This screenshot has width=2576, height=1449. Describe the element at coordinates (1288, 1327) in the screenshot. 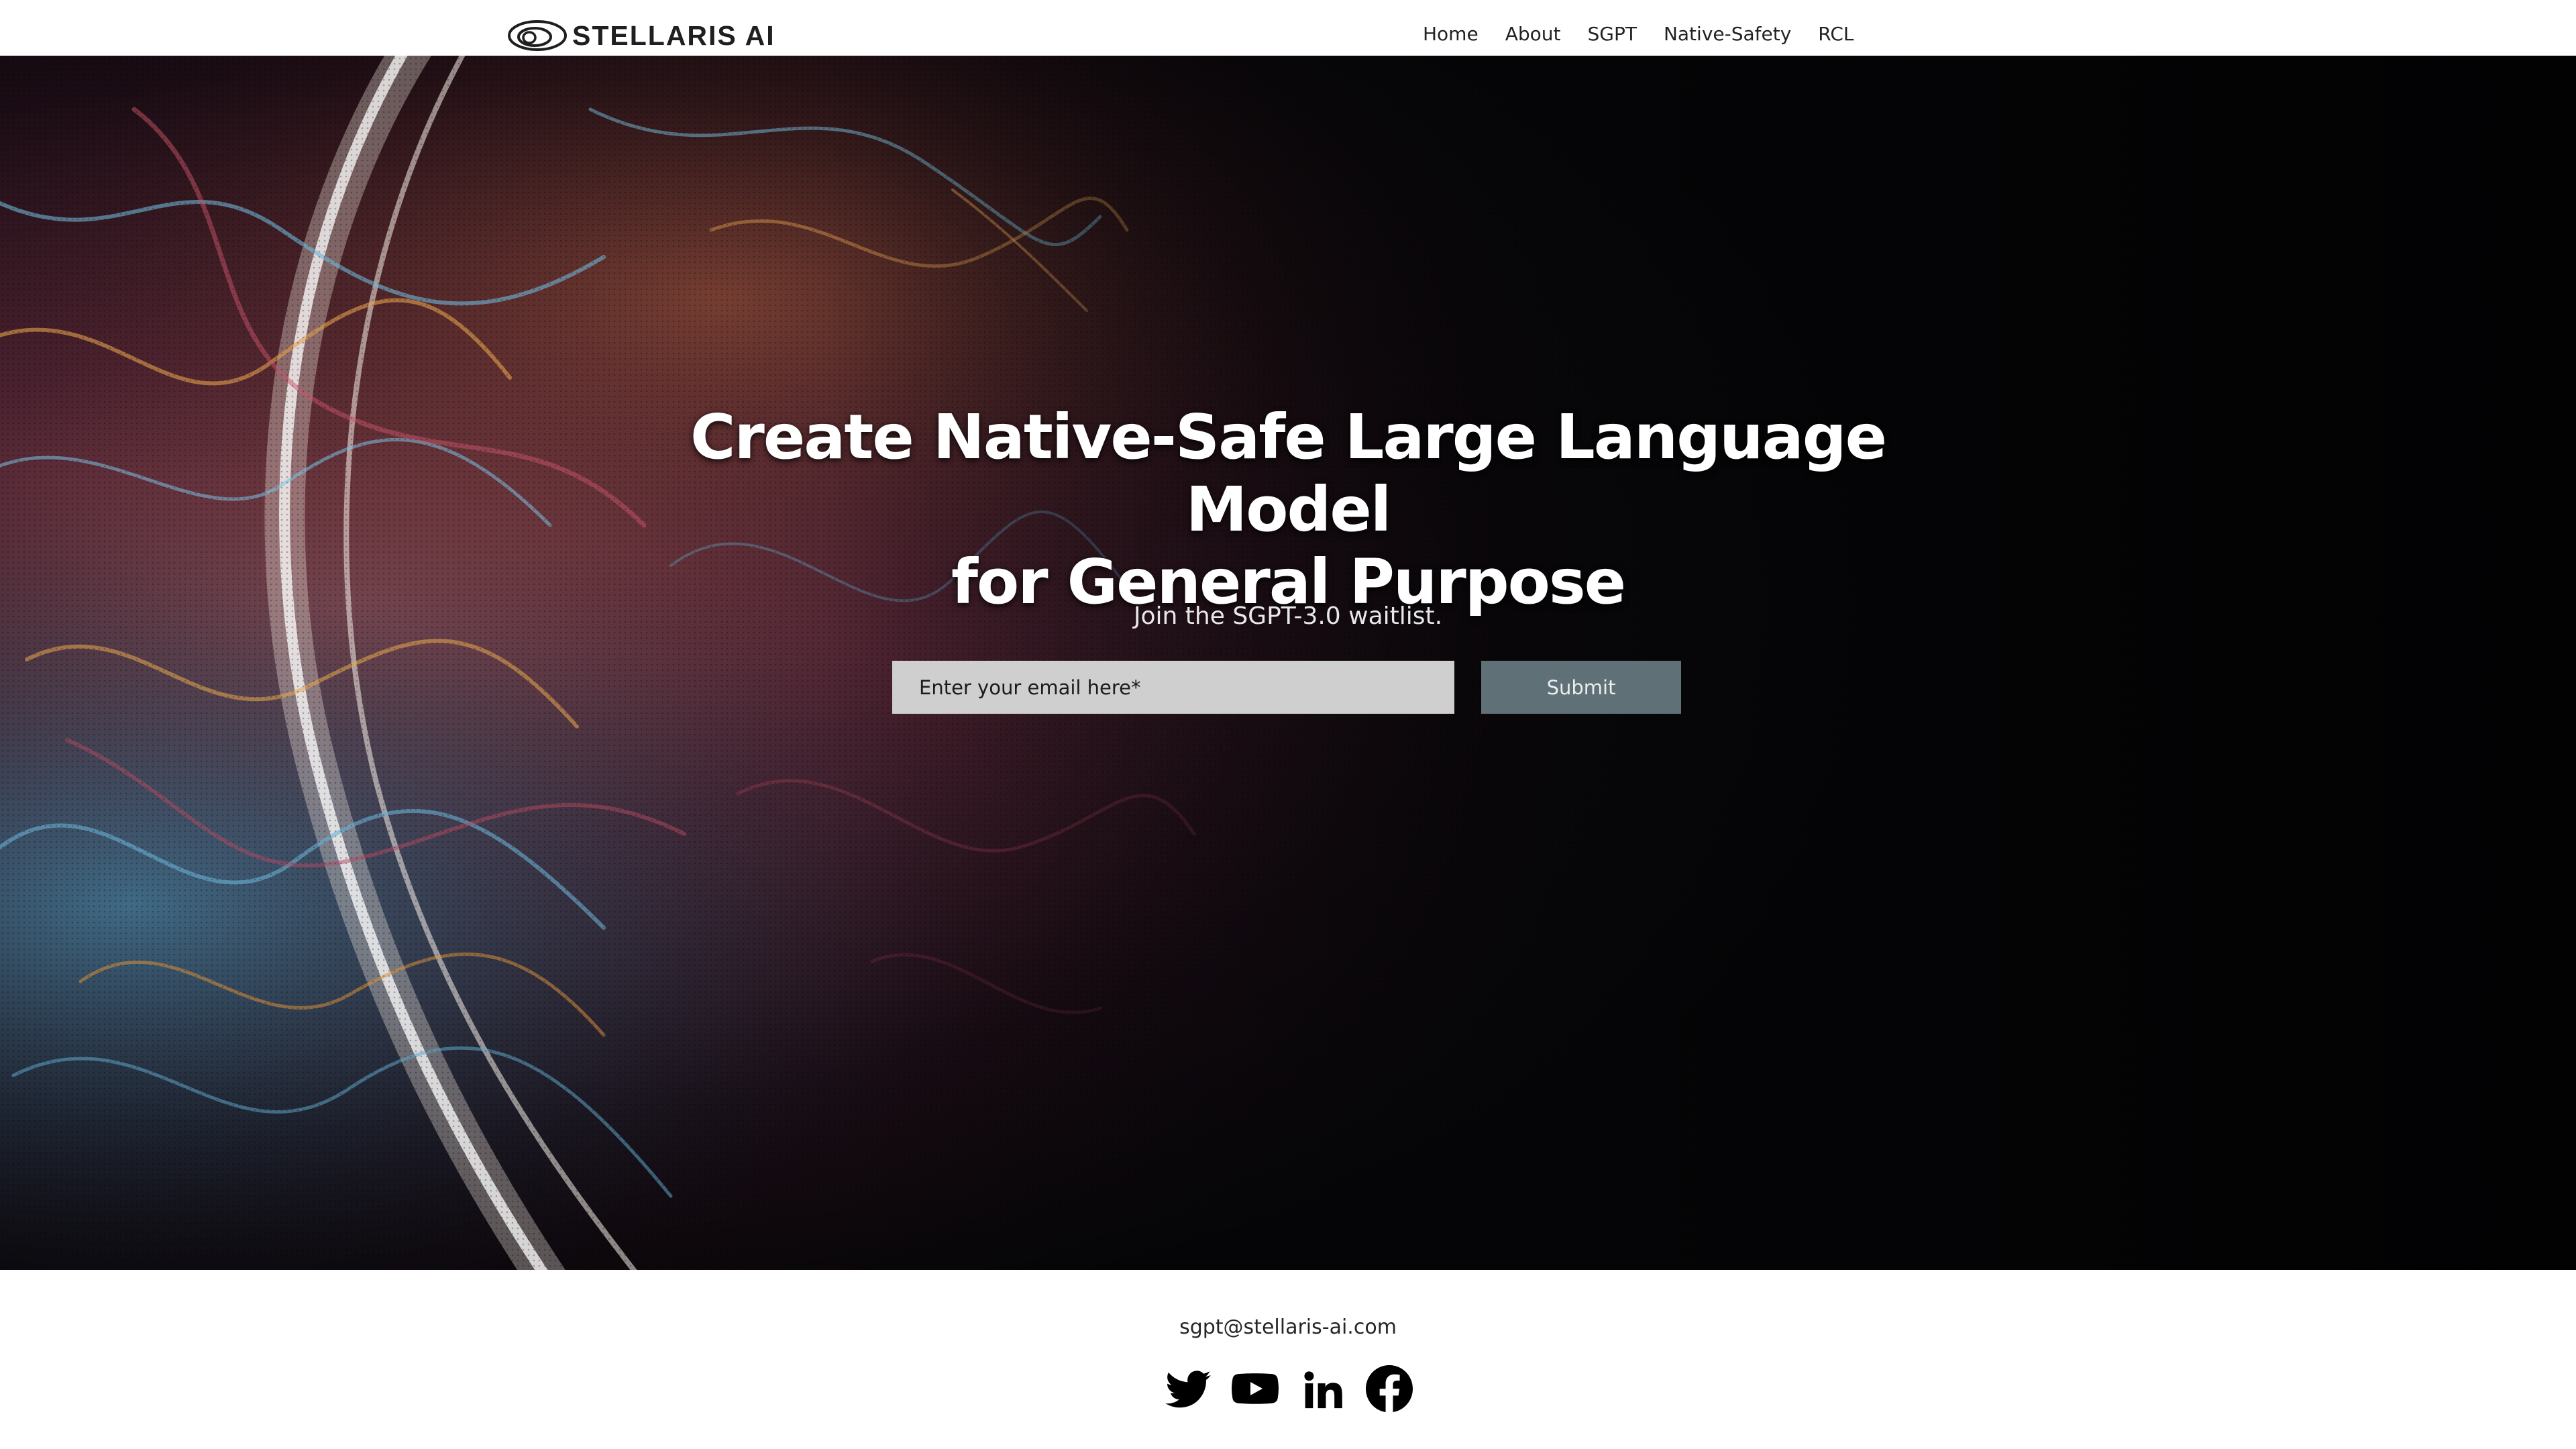

I see `contact-email-link: sgpt@stellaris-ai.com` at that location.